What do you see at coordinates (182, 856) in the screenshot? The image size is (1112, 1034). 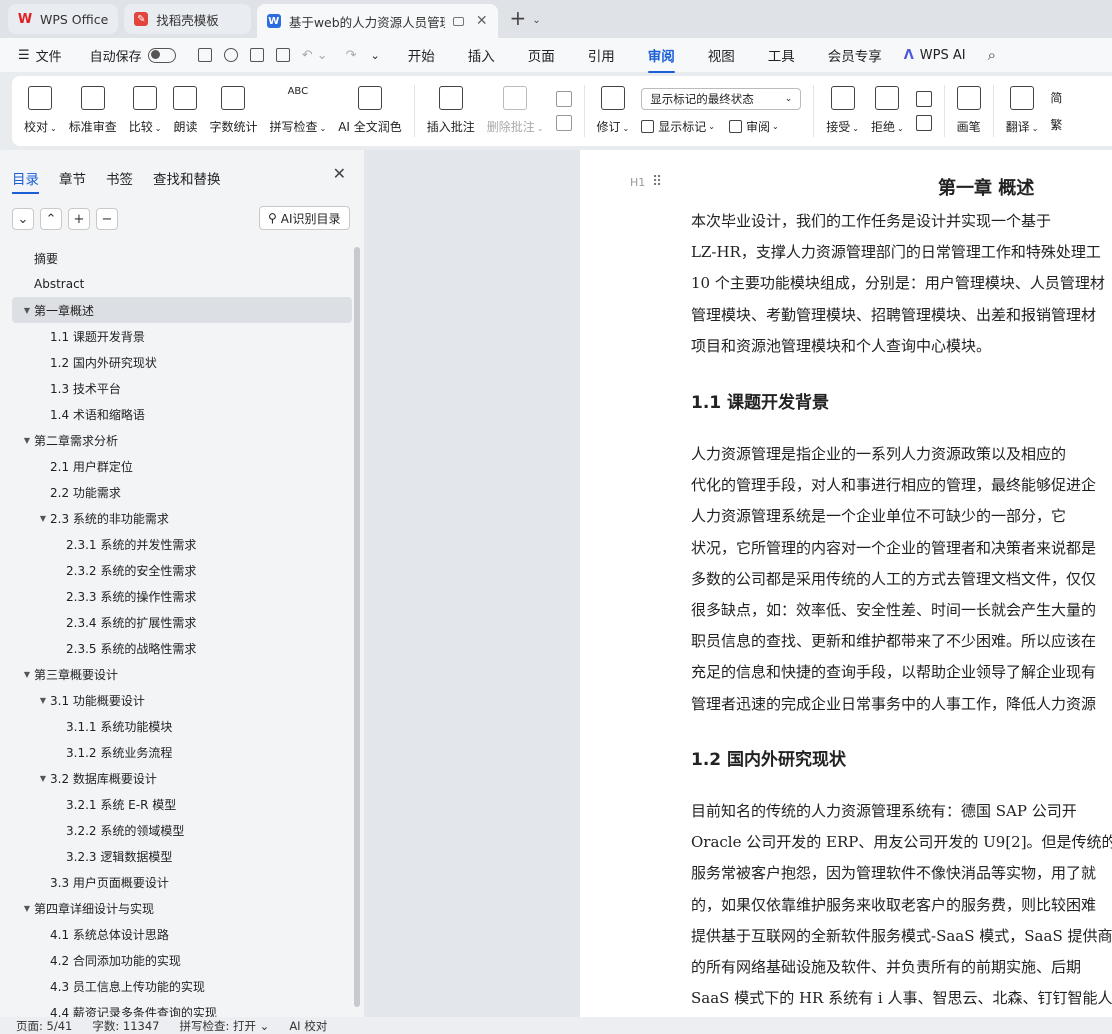 I see `toc-item: 3.2.3 逻辑数据模型` at bounding box center [182, 856].